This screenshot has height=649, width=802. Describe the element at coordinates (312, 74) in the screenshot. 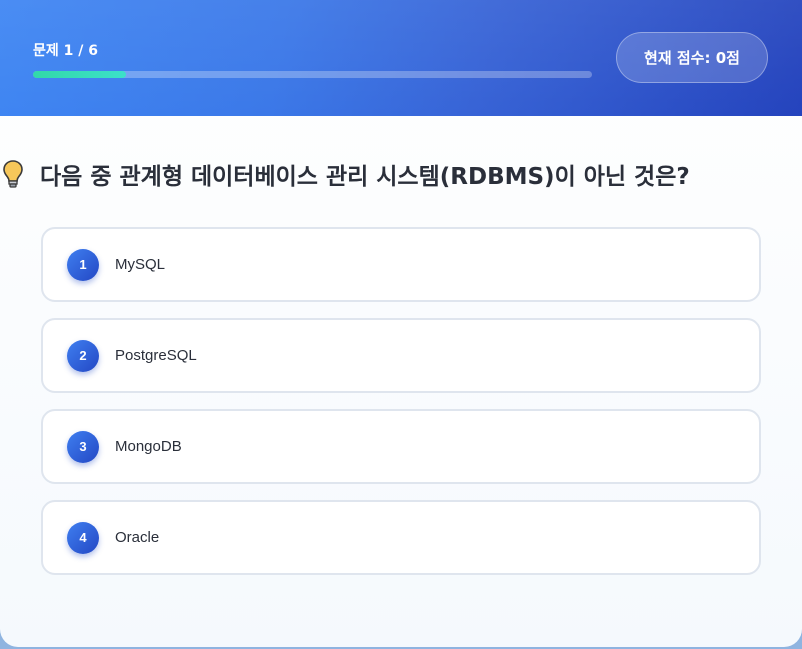

I see `progress-bar` at that location.